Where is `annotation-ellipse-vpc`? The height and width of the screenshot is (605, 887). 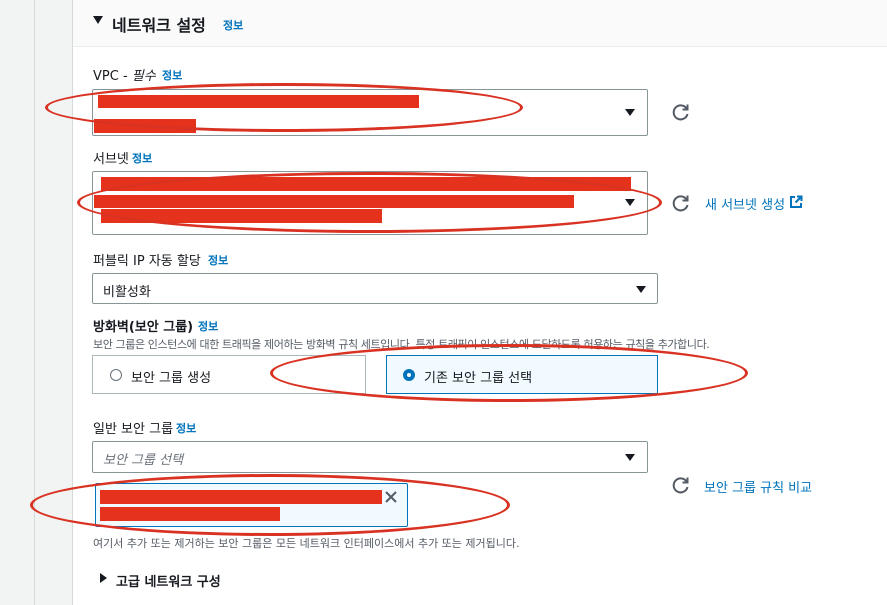 annotation-ellipse-vpc is located at coordinates (284, 107).